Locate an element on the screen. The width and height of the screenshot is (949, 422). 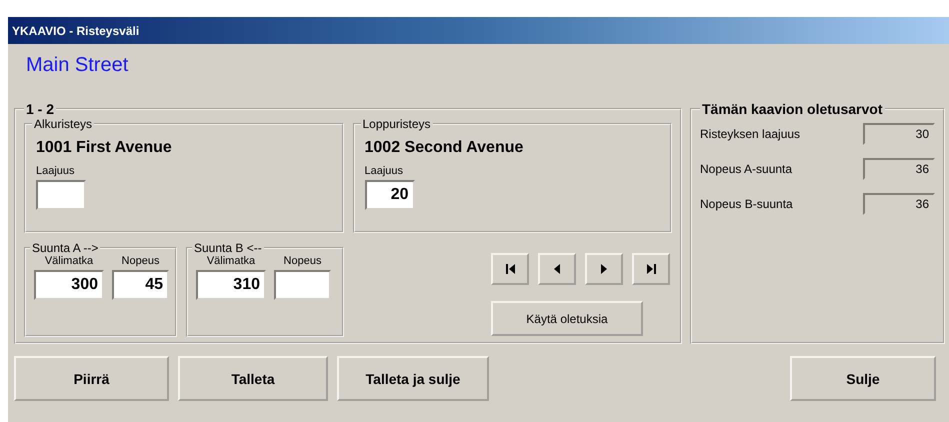
group-legend: Suunta B <-- is located at coordinates (228, 248).